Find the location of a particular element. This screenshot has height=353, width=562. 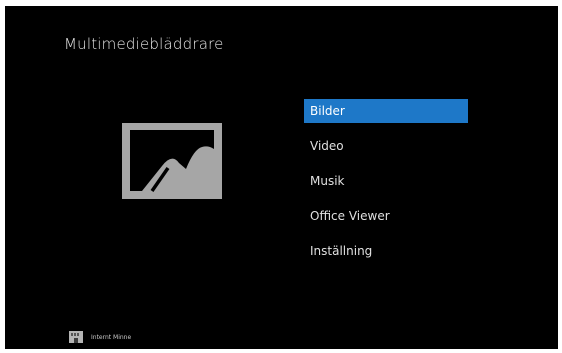

menu-item-video: Video is located at coordinates (386, 146).